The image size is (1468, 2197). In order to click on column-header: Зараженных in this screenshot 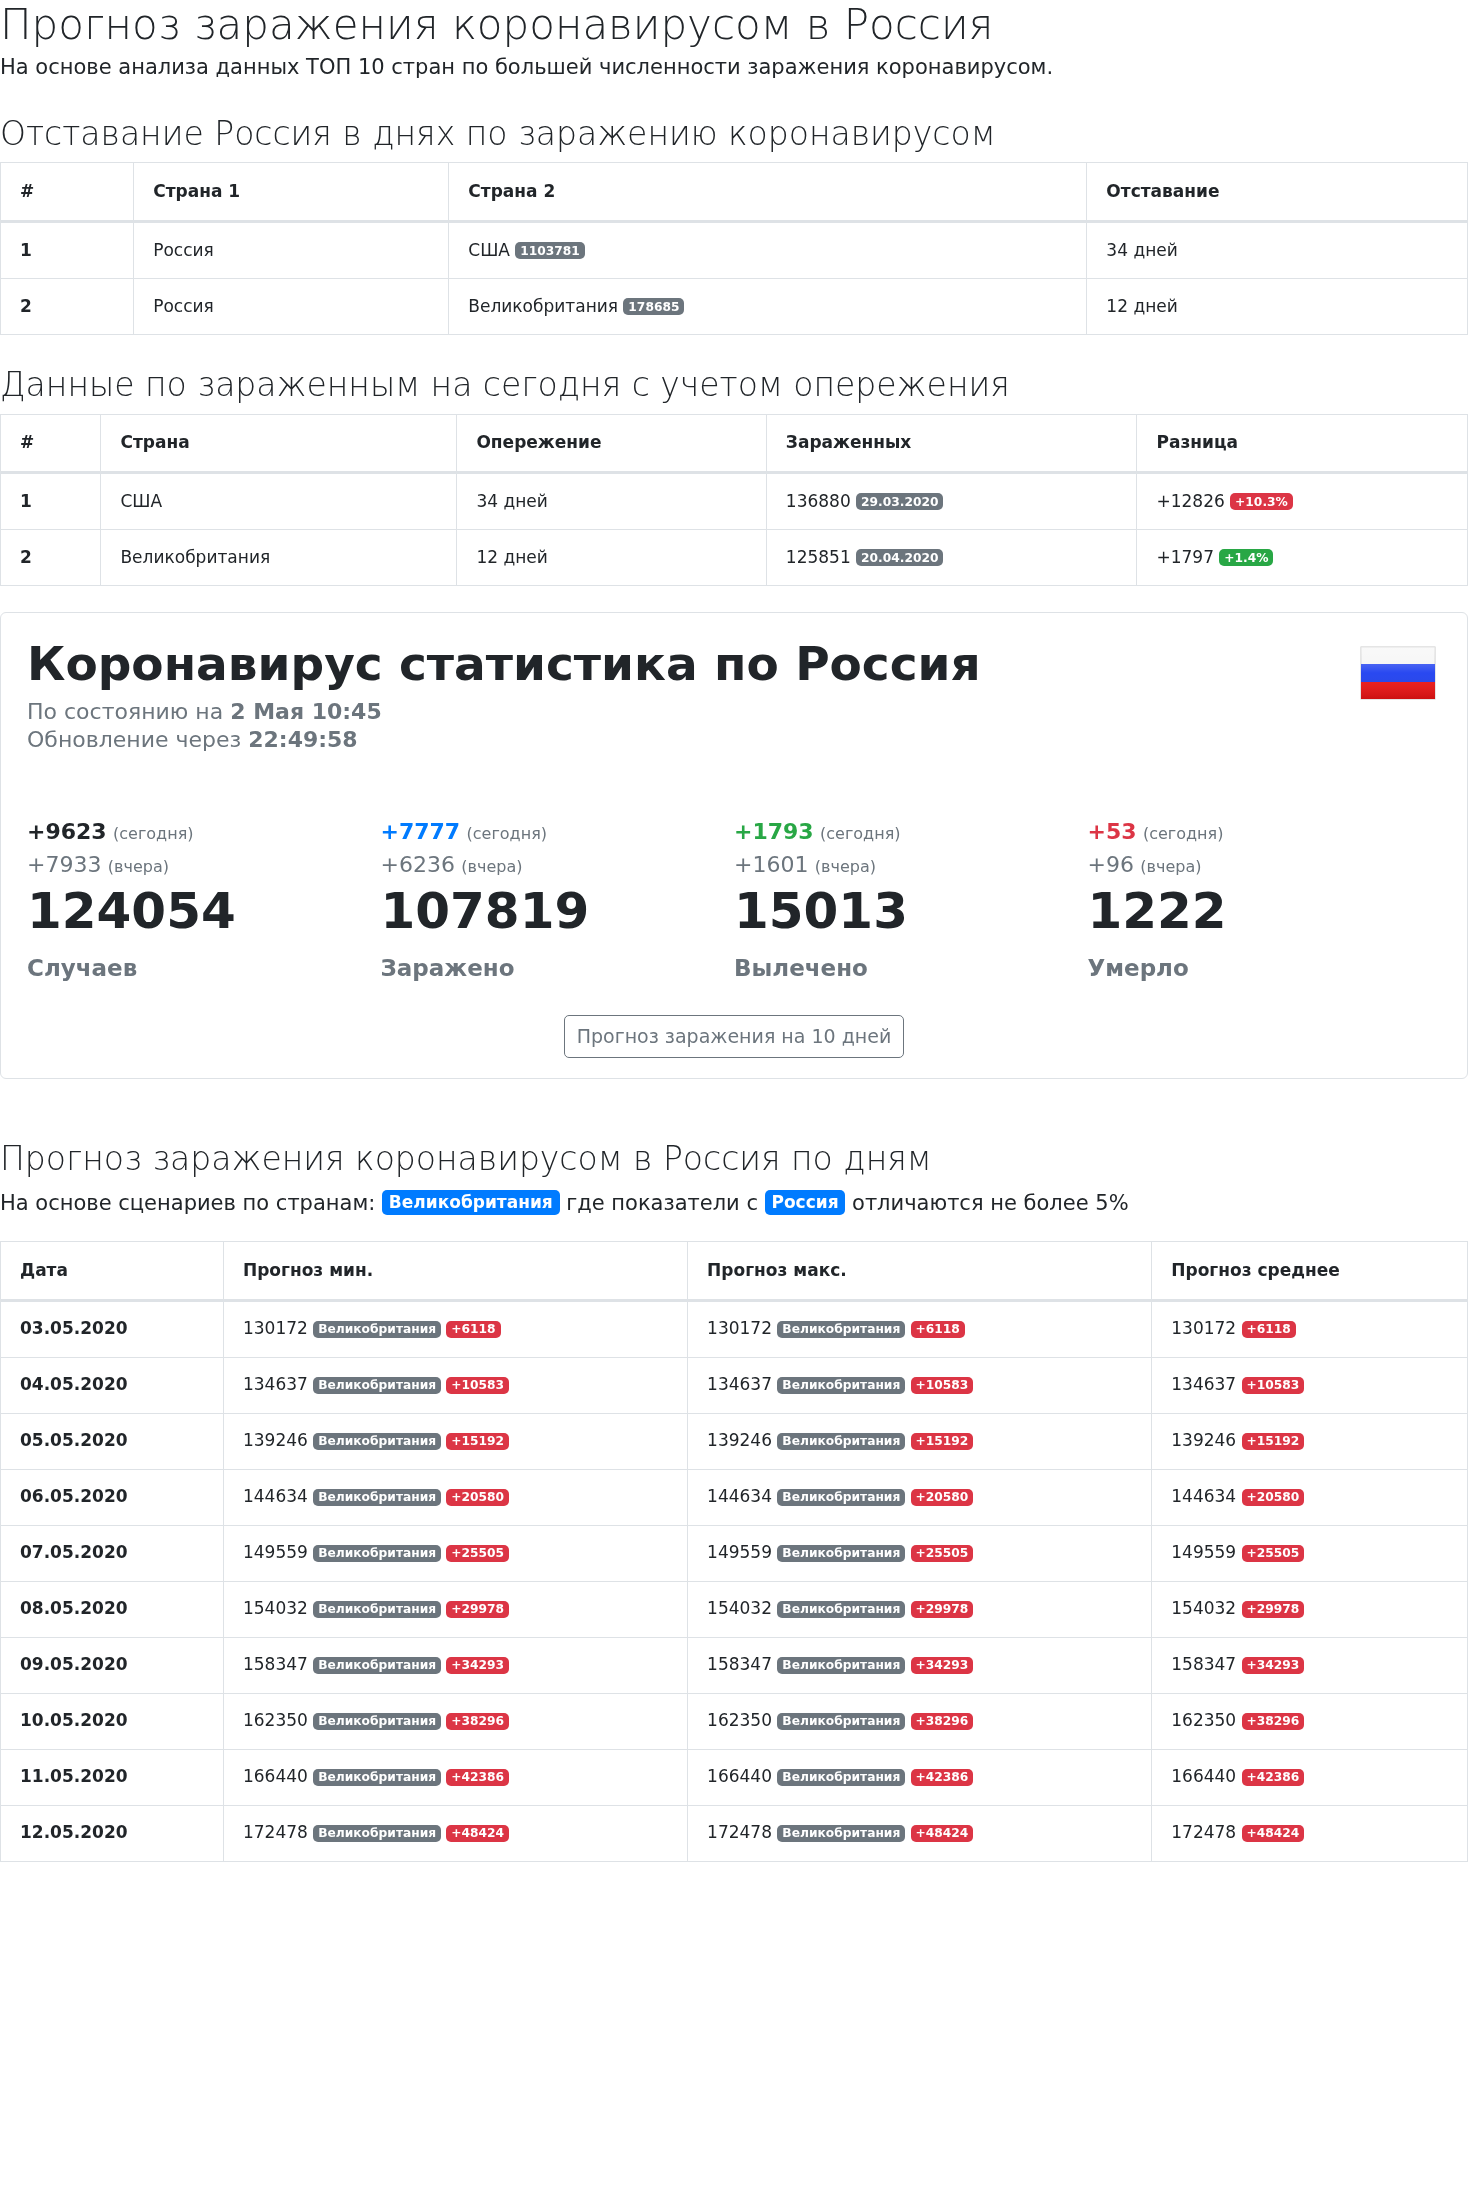, I will do `click(951, 443)`.